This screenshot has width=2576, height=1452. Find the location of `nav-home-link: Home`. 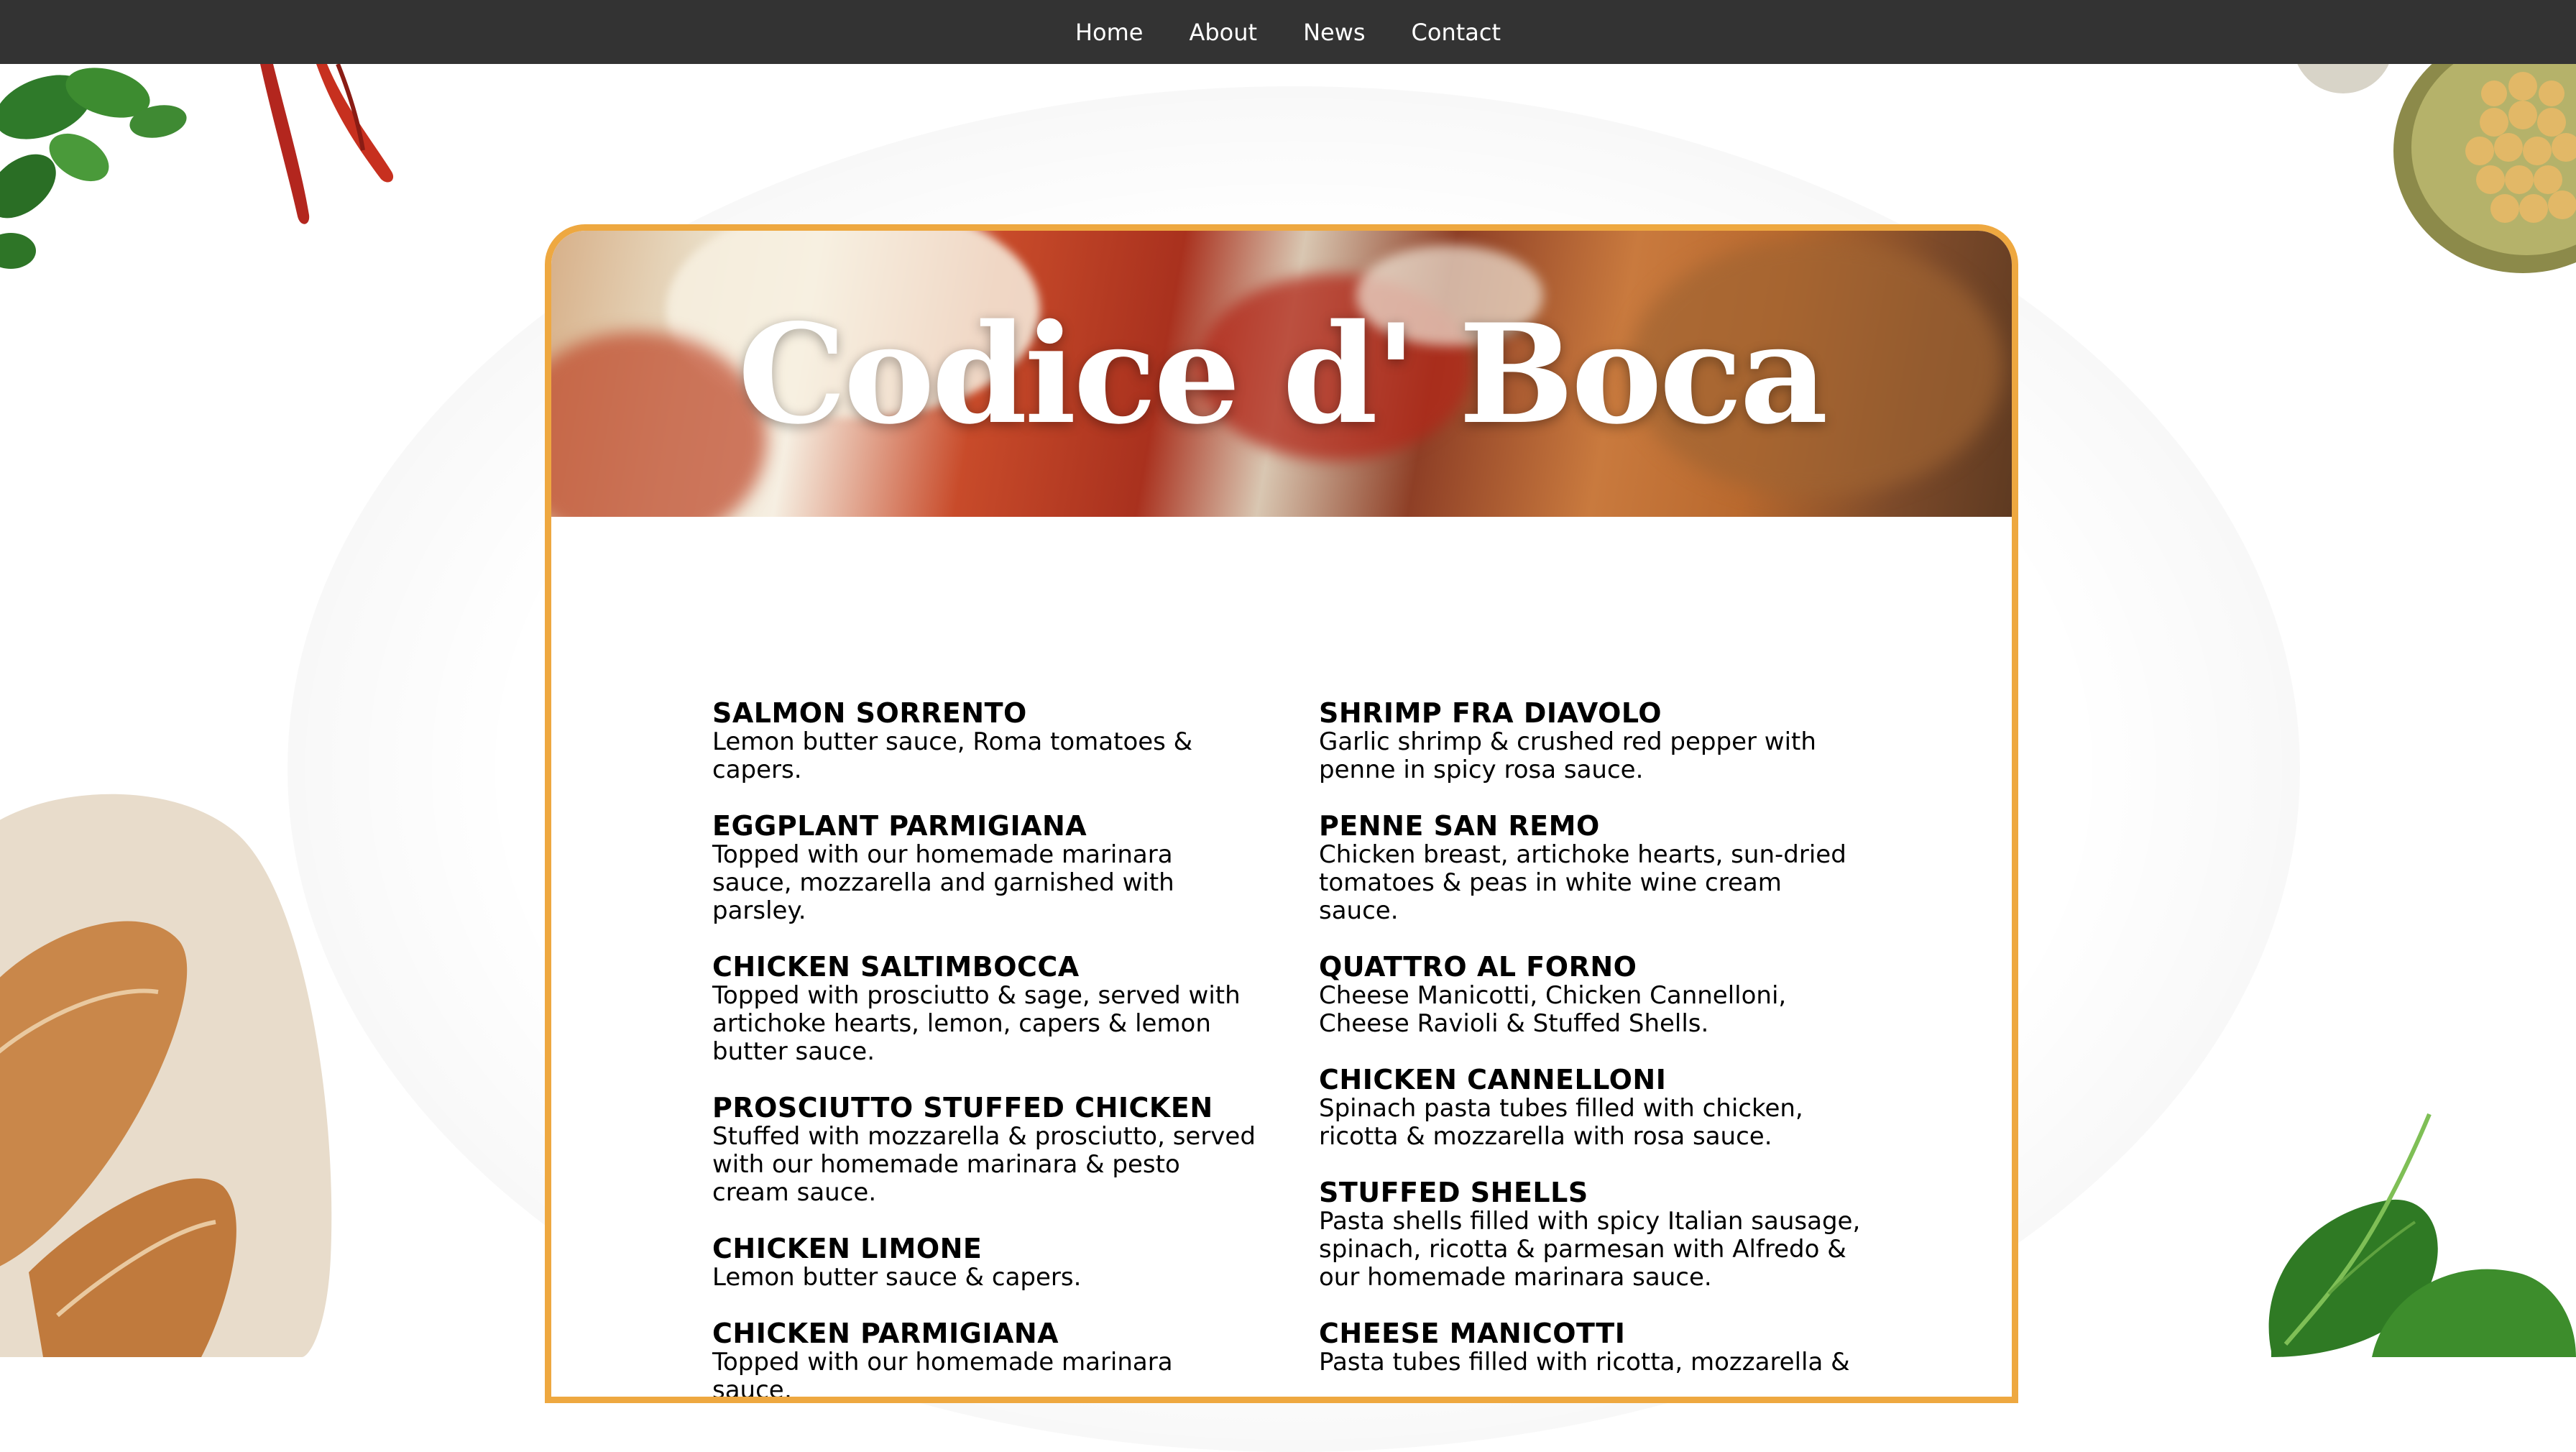

nav-home-link: Home is located at coordinates (1109, 32).